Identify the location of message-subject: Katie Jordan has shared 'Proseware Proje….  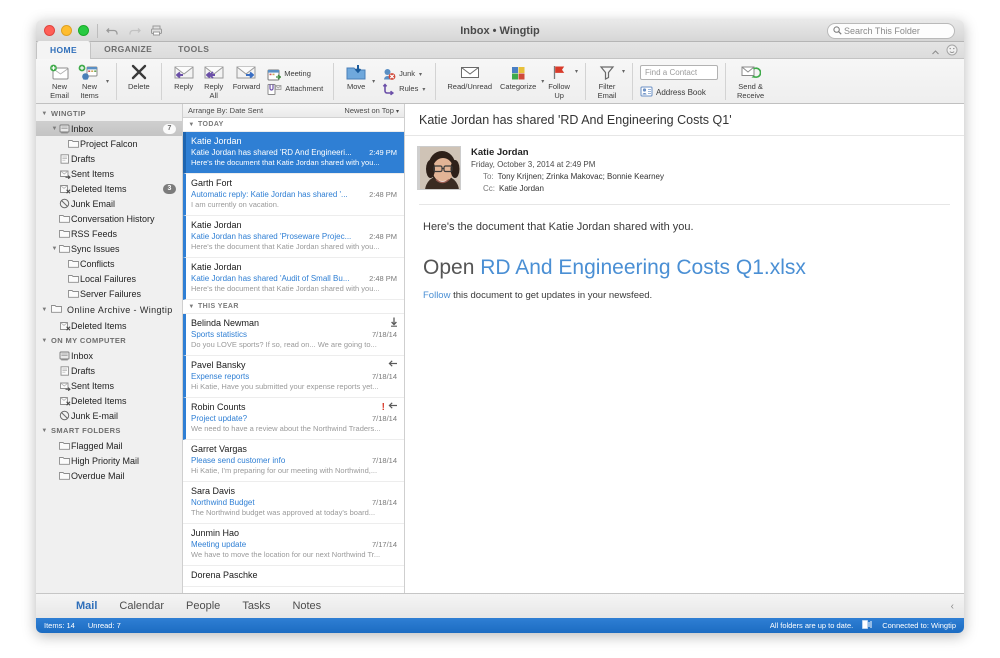
(271, 236).